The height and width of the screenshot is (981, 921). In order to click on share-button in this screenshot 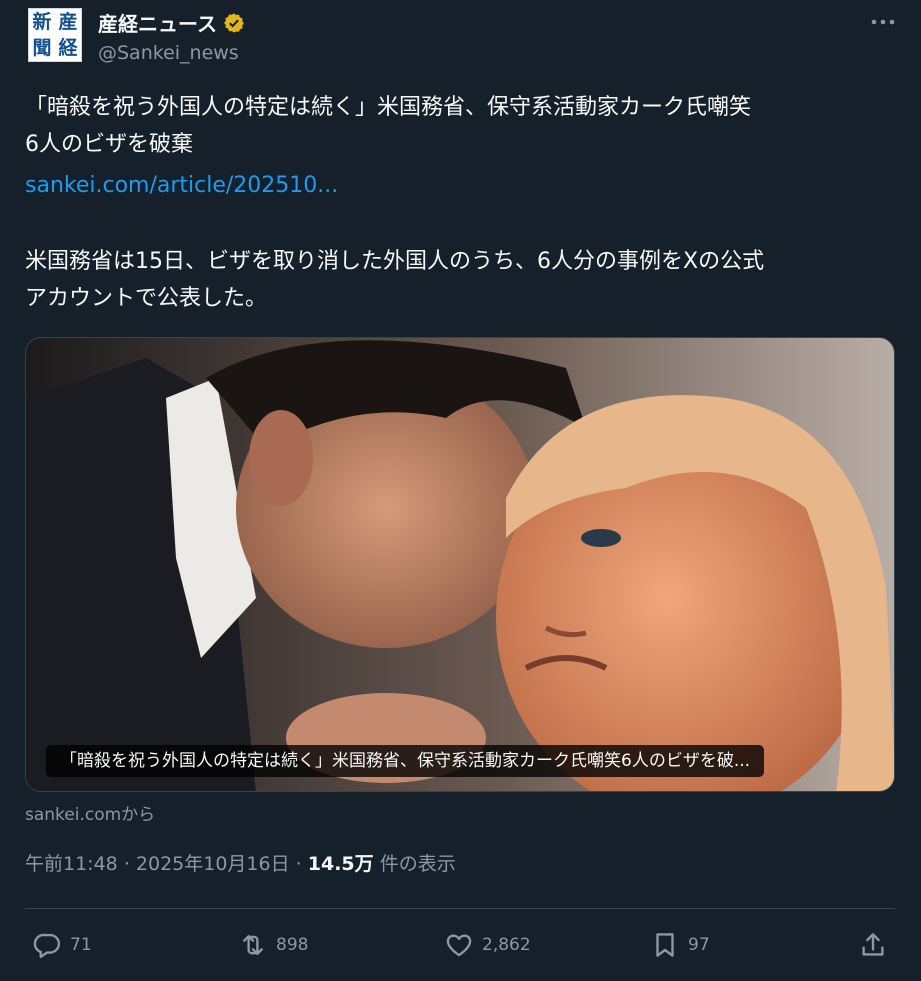, I will do `click(873, 945)`.